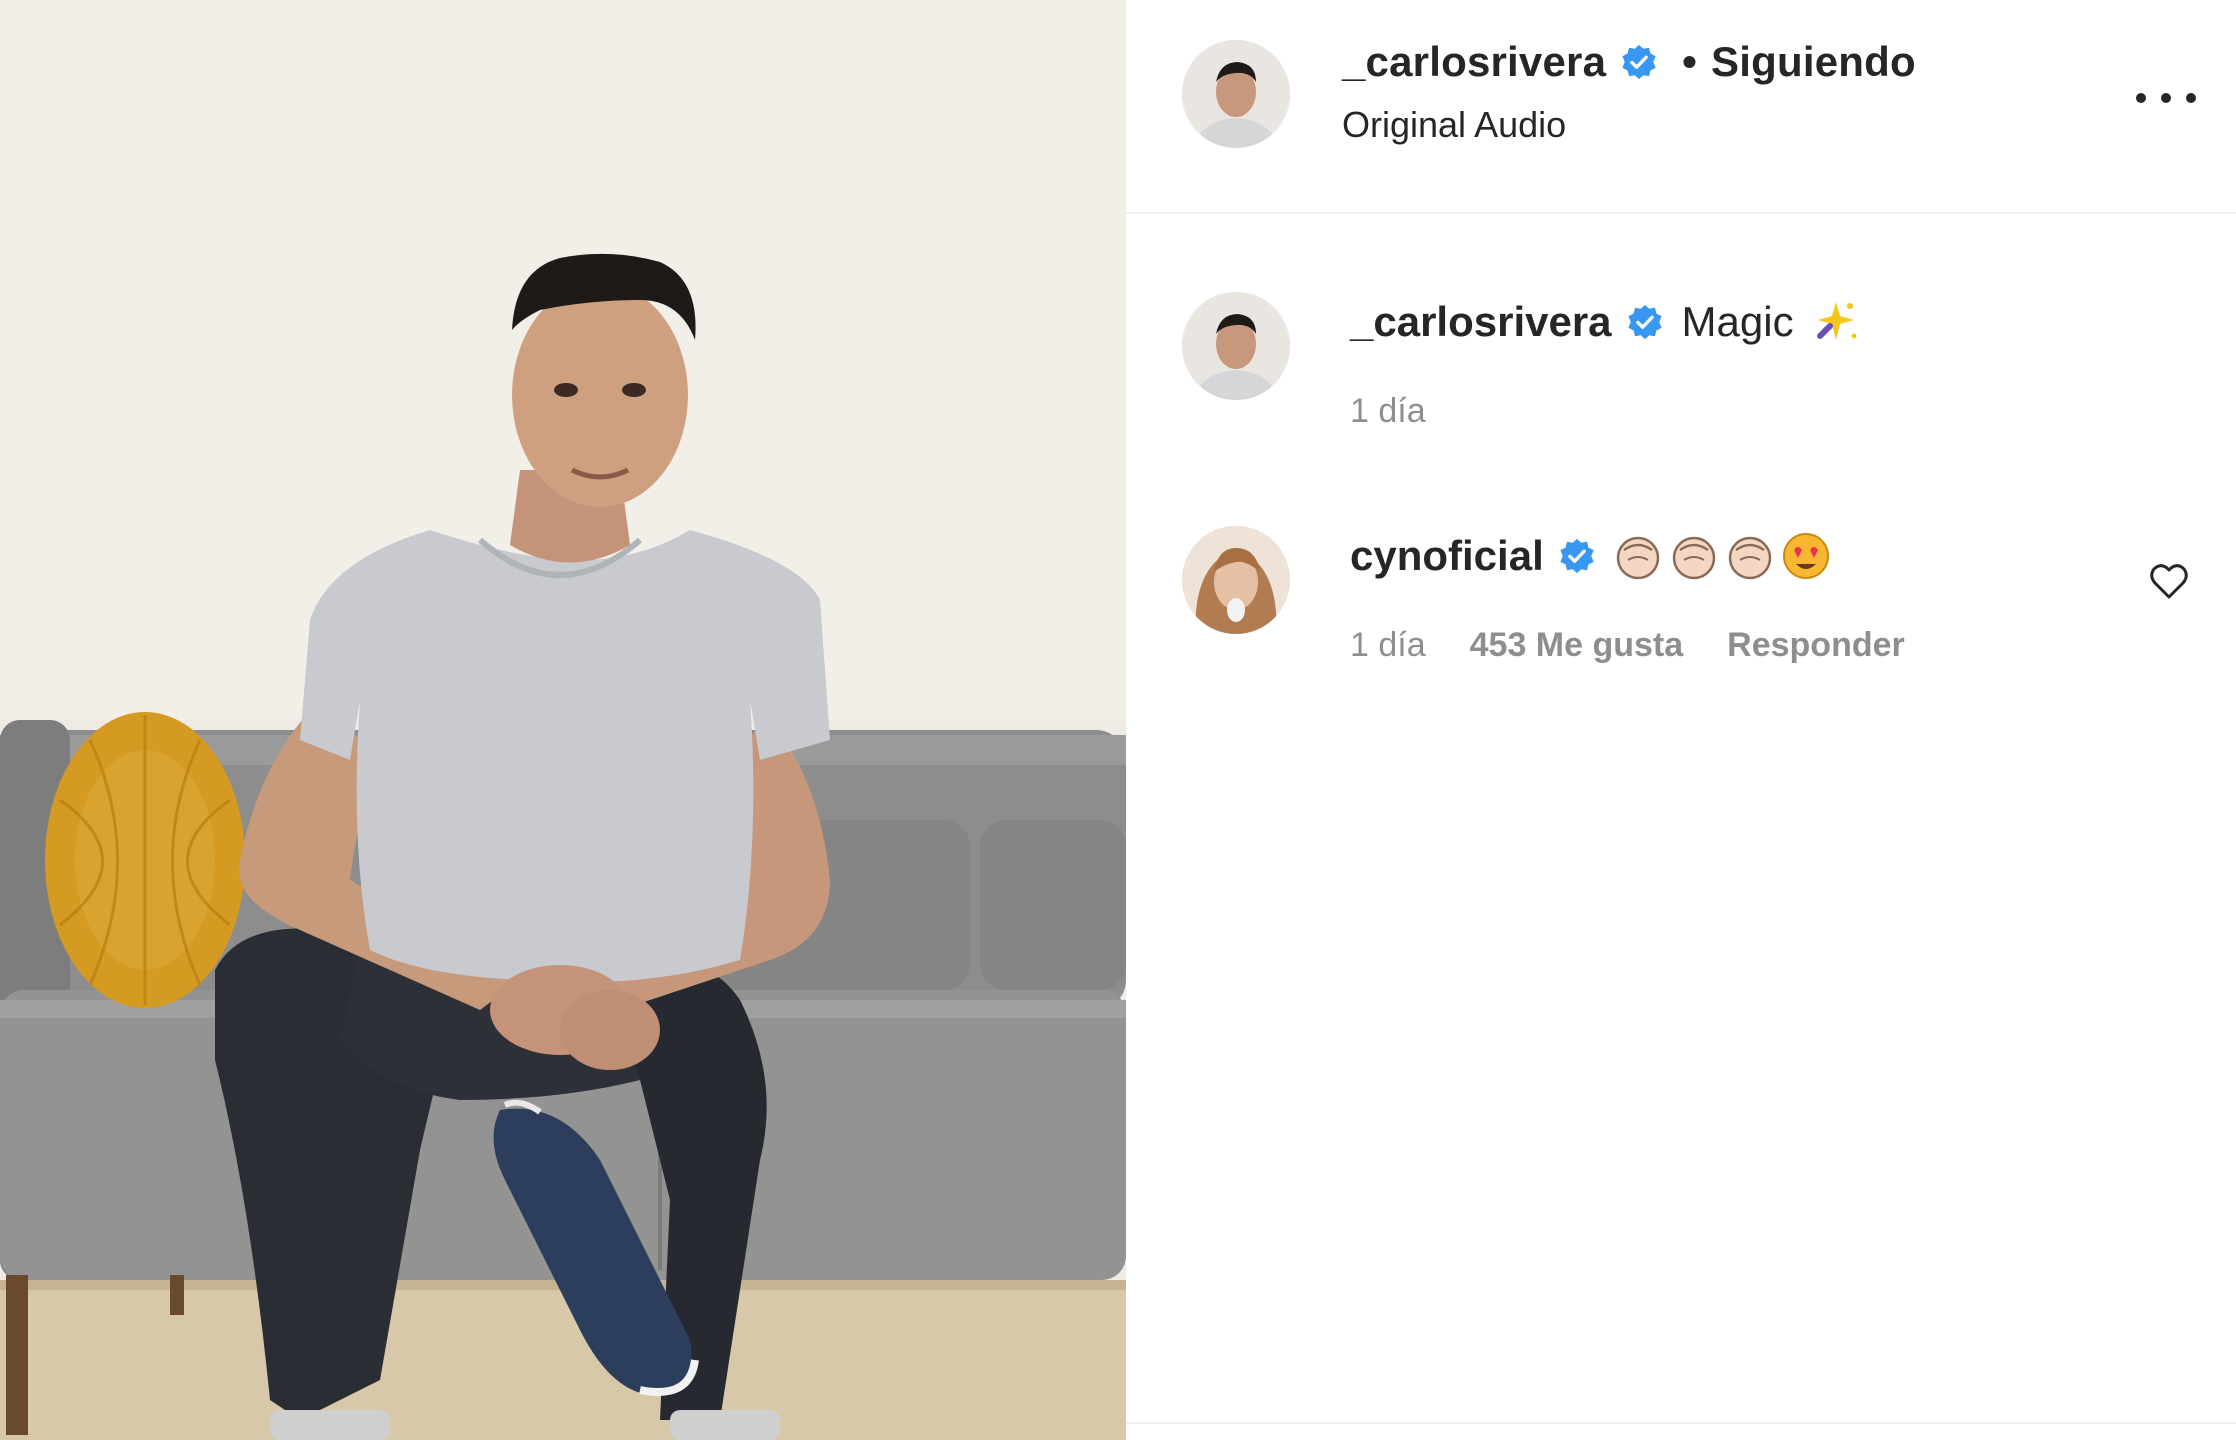 This screenshot has width=2236, height=1440. I want to click on comment-line: _carlosrivera Magic, so click(1606, 322).